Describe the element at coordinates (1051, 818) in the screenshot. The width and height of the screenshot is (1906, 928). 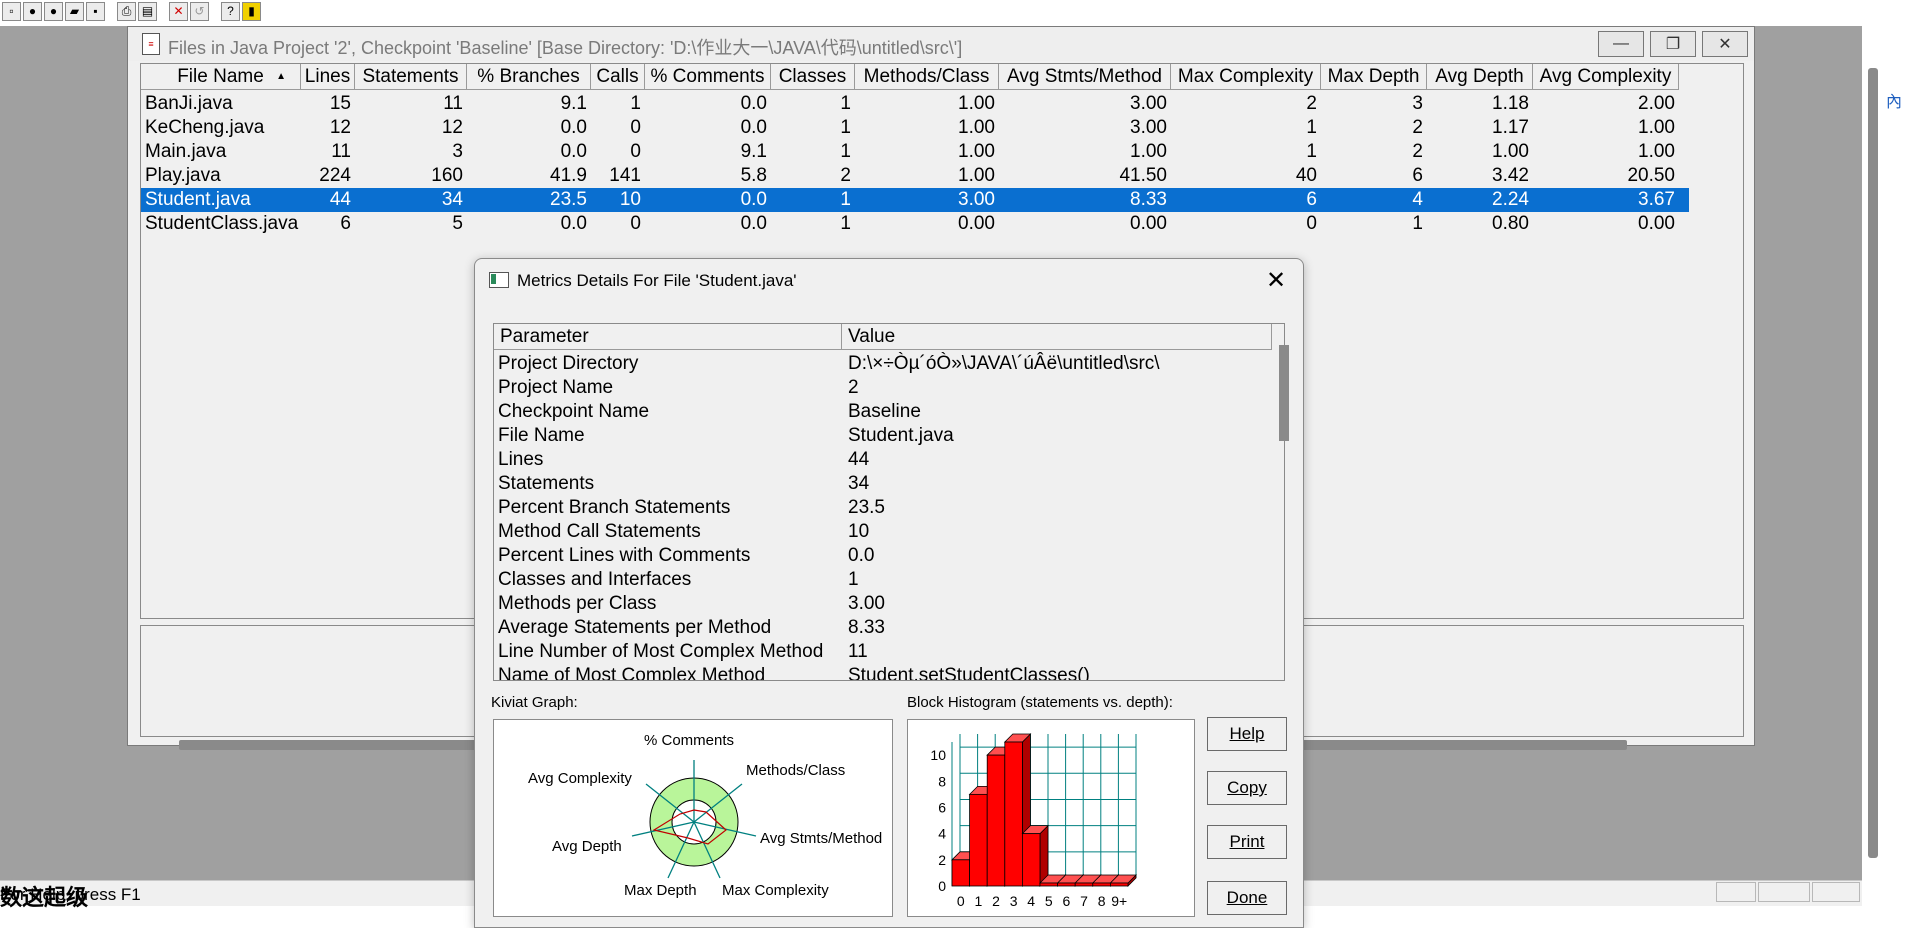
I see `block-histogram: 0 2 4 6 8 10 0 1 2 3 4 5 6 7 8 9+` at that location.